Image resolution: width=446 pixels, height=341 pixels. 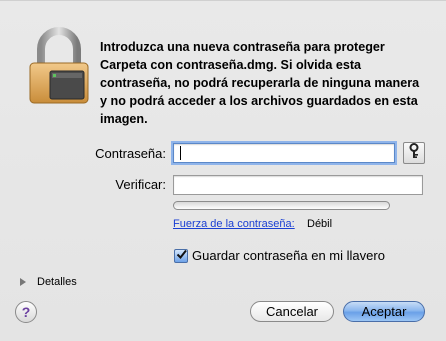 I want to click on password-label: Contraseña:, so click(x=130, y=153).